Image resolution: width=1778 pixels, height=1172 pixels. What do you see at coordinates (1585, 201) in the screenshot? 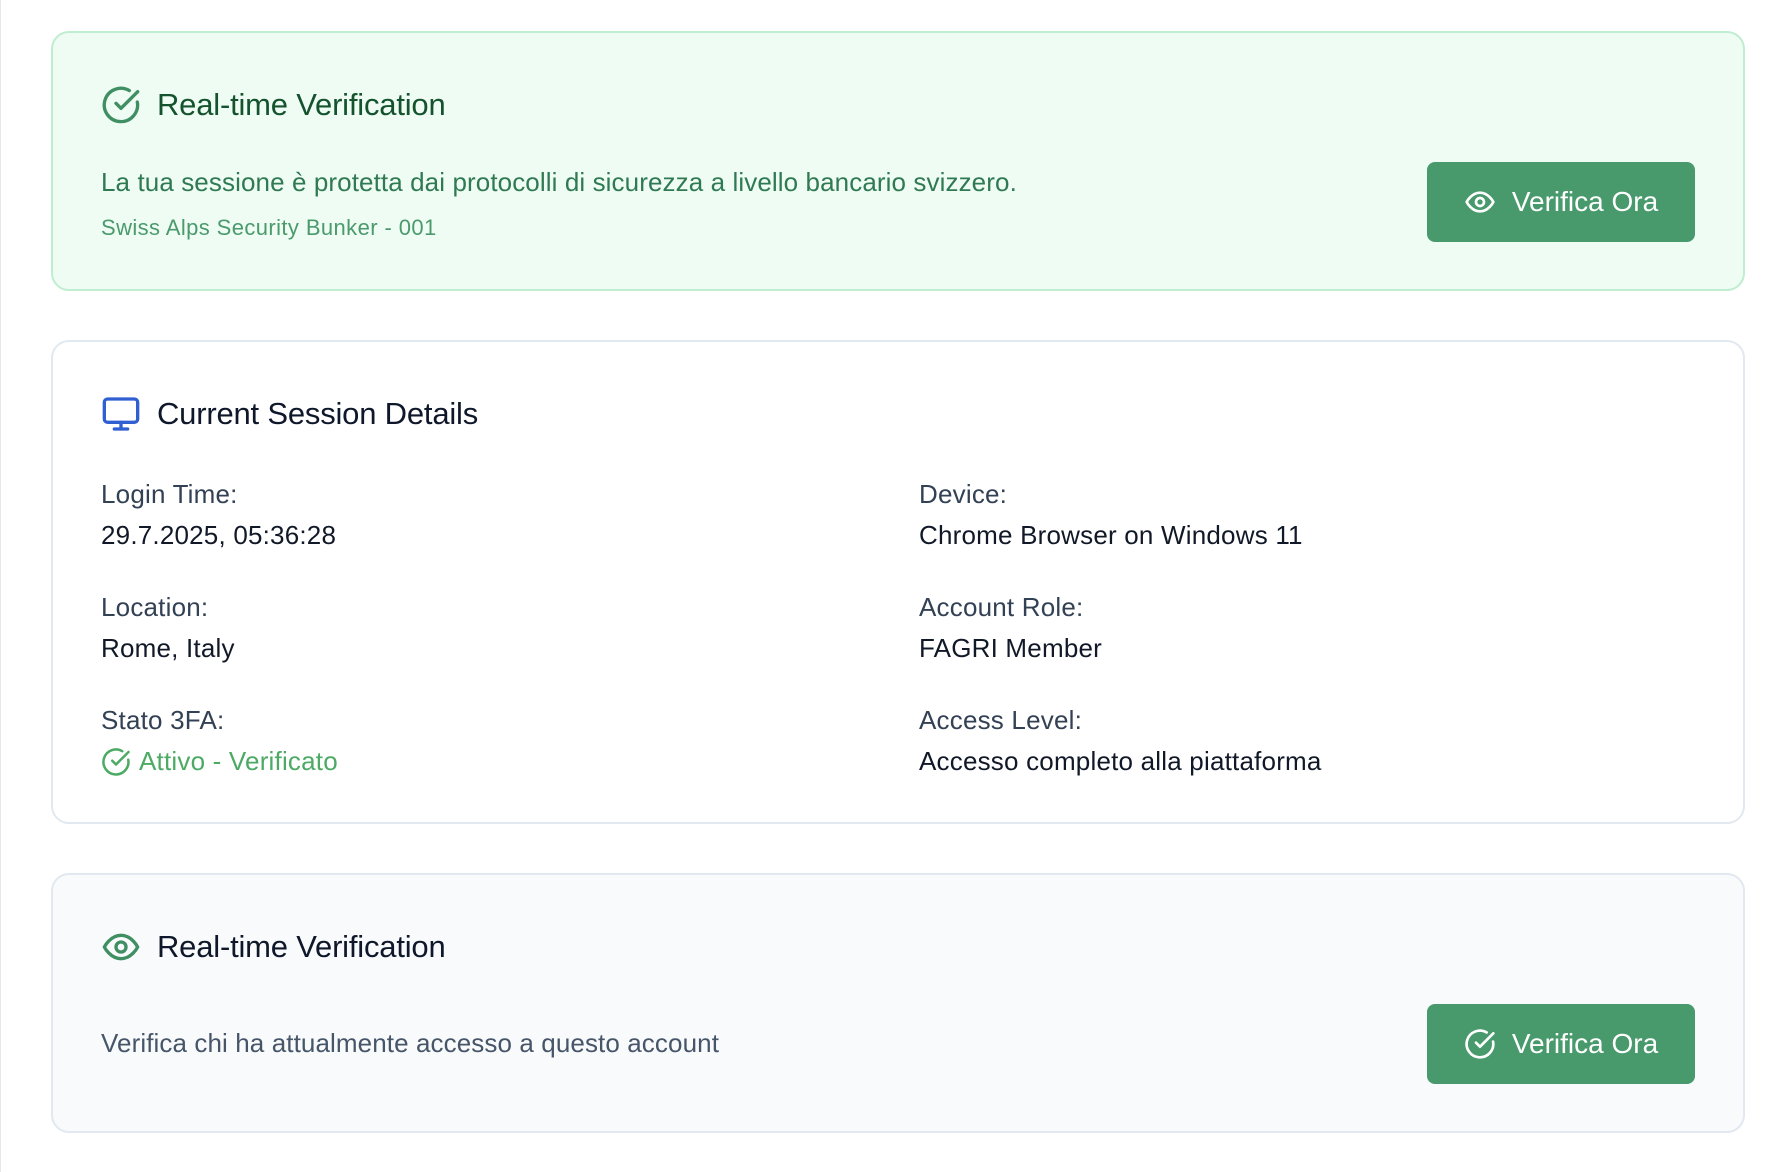
I see `verify-now-button-label: Verifica Ora` at bounding box center [1585, 201].